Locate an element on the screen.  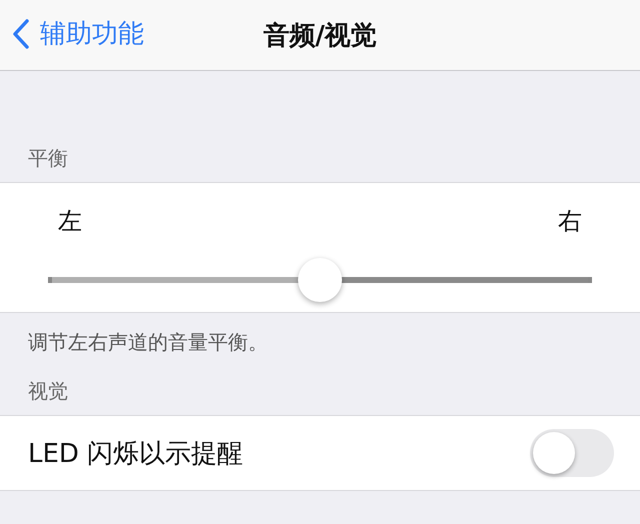
slider-thumb is located at coordinates (320, 280).